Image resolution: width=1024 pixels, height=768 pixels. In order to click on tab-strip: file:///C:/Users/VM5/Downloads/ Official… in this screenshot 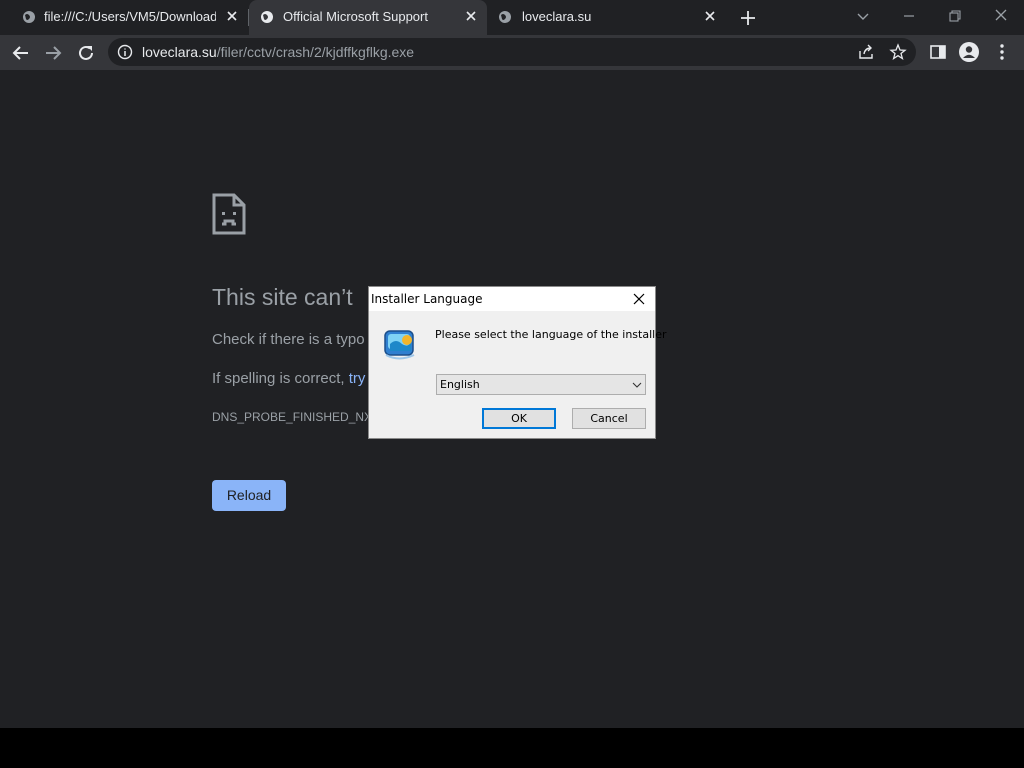, I will do `click(512, 17)`.